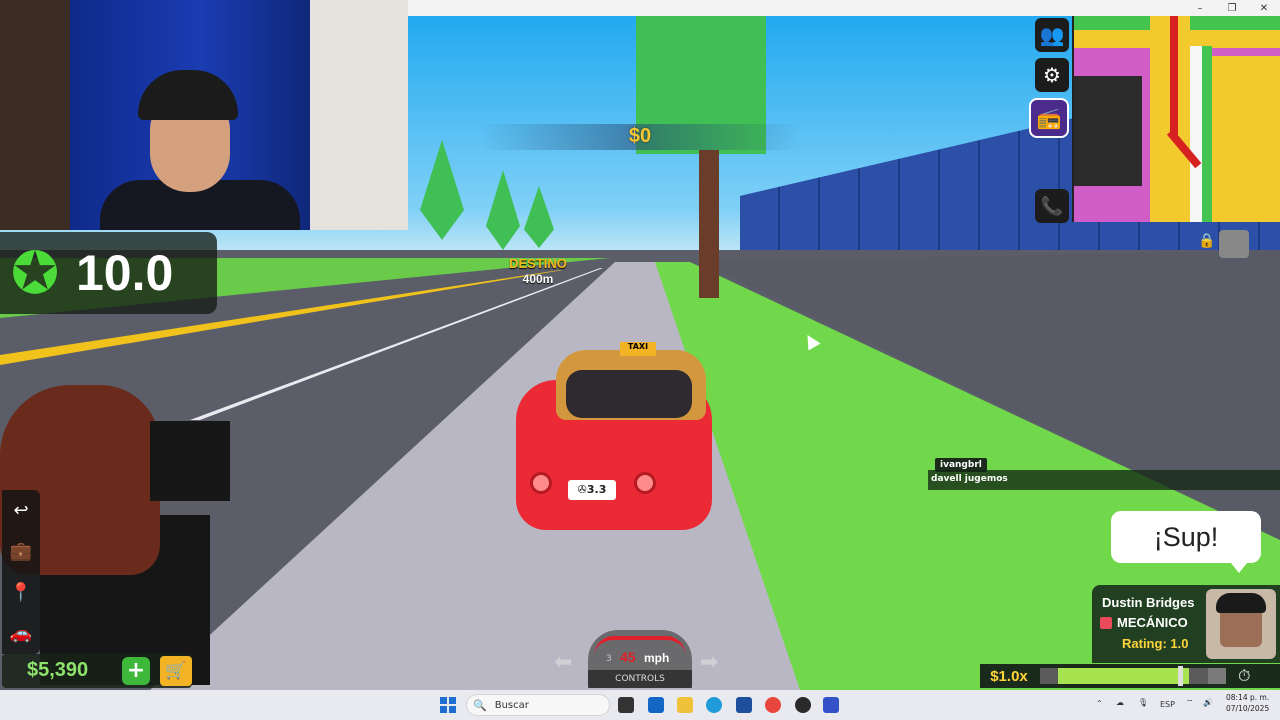  What do you see at coordinates (190, 461) in the screenshot?
I see `avatar-arm` at bounding box center [190, 461].